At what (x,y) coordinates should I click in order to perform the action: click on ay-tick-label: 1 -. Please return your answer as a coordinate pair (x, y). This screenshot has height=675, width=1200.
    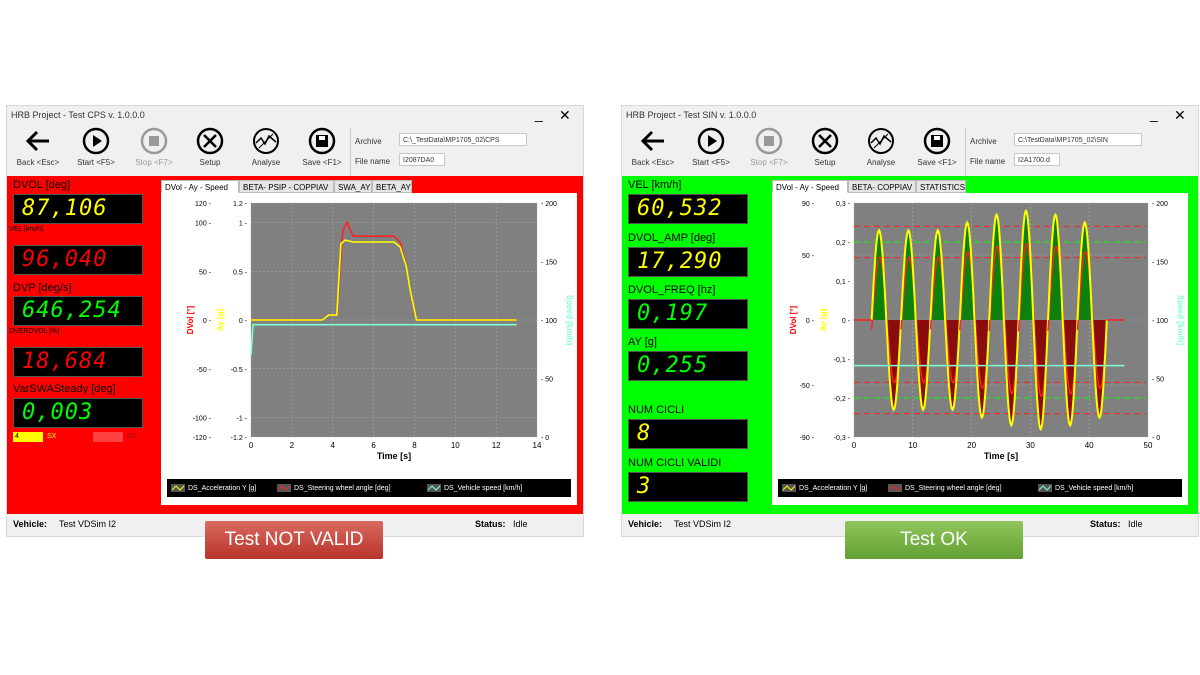
    Looking at the image, I should click on (243, 224).